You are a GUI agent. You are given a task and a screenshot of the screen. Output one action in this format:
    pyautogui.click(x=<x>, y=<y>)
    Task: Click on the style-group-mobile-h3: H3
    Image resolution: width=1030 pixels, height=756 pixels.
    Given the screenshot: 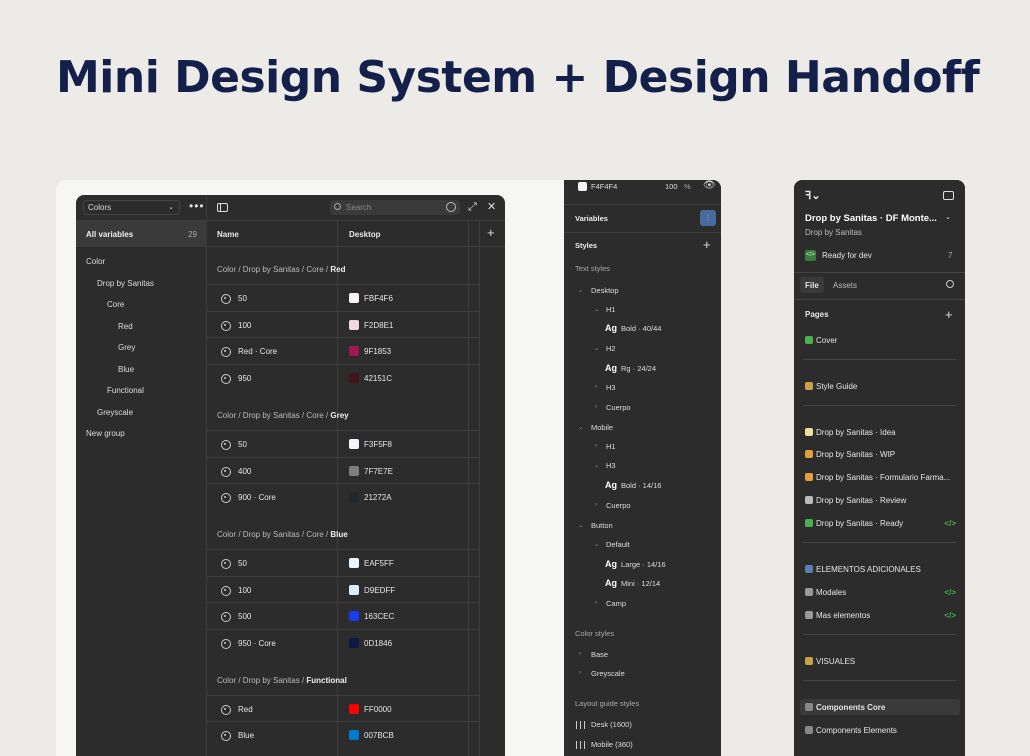 What is the action you would take?
    pyautogui.click(x=611, y=465)
    